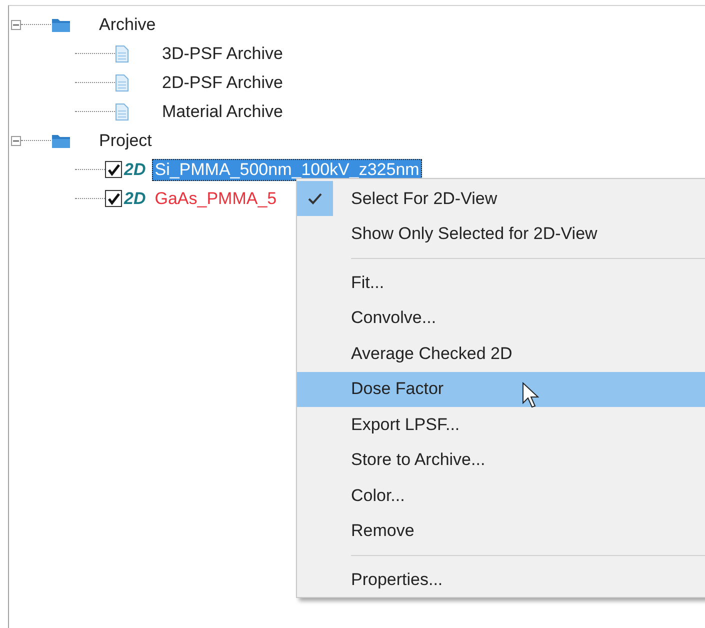 This screenshot has height=628, width=705. What do you see at coordinates (127, 25) in the screenshot?
I see `tree-item: Archive` at bounding box center [127, 25].